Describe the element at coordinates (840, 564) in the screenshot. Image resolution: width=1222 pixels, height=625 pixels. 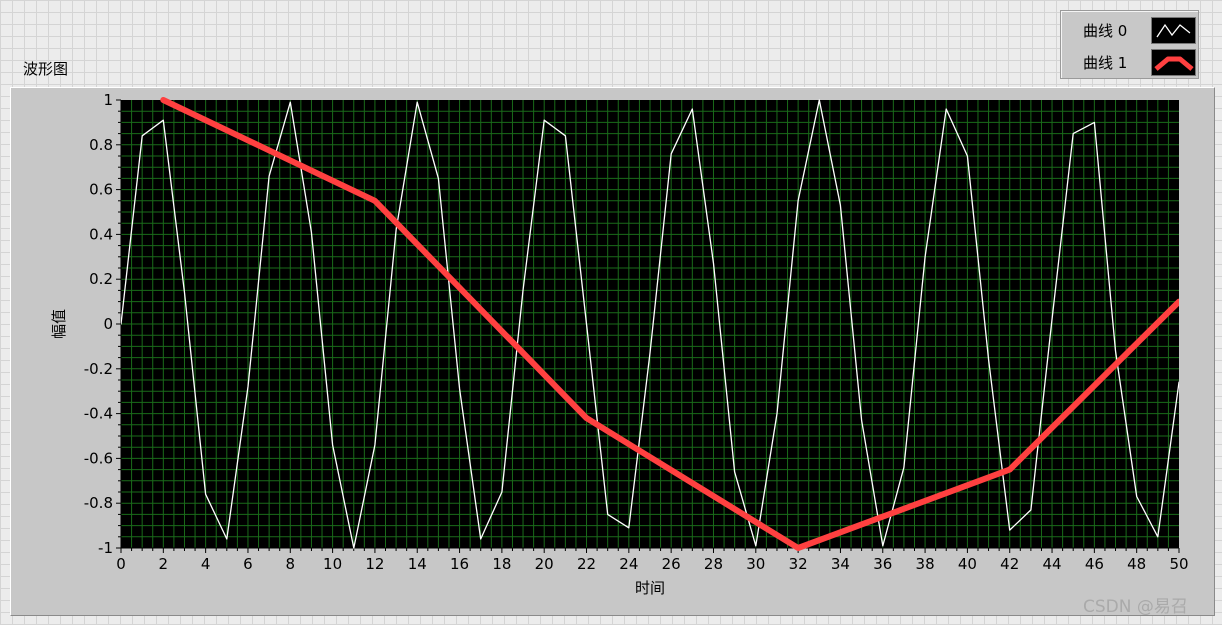
I see `x-tick-label: 34` at that location.